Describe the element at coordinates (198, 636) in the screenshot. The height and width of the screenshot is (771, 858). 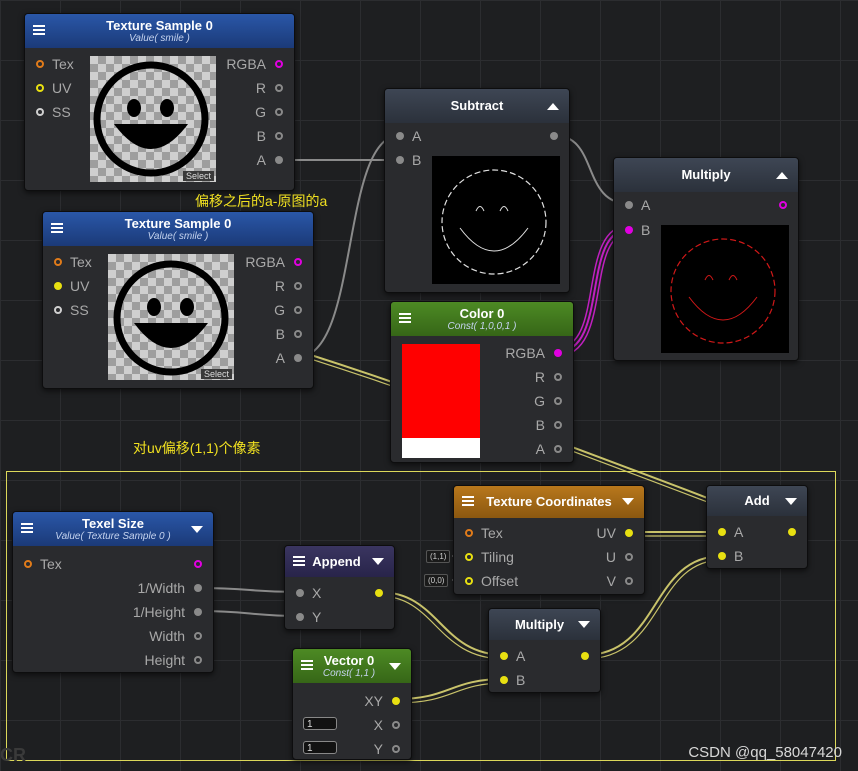
I see `output-port-width` at that location.